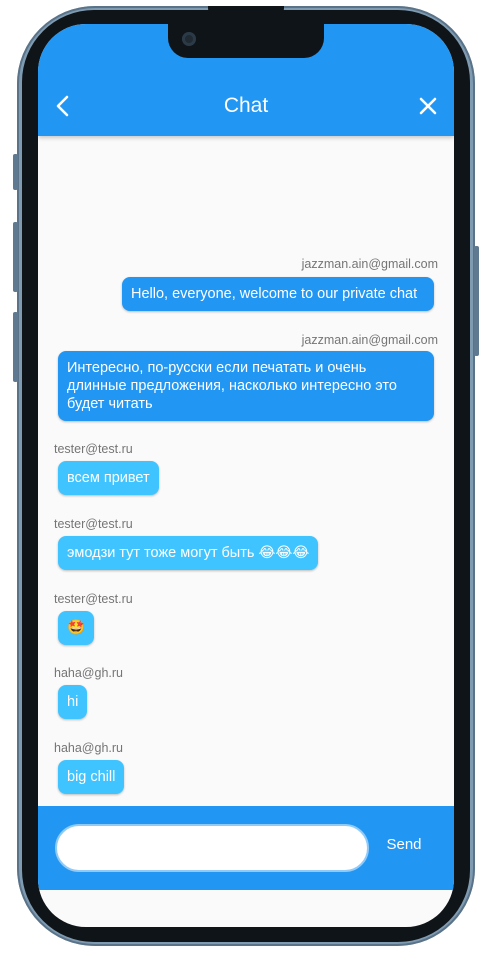 This screenshot has height=953, width=486. I want to click on send-button: Send, so click(404, 844).